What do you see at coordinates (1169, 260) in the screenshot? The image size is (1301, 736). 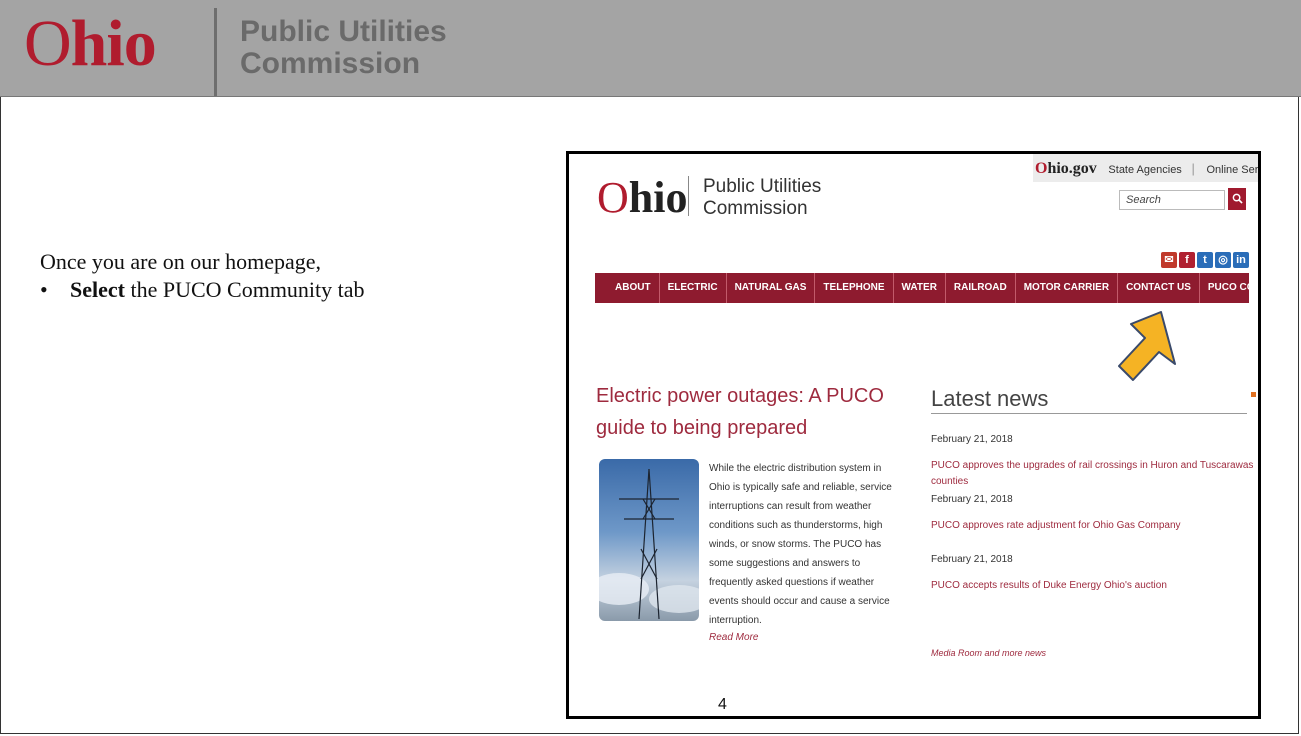 I see `email-icon: ✉` at bounding box center [1169, 260].